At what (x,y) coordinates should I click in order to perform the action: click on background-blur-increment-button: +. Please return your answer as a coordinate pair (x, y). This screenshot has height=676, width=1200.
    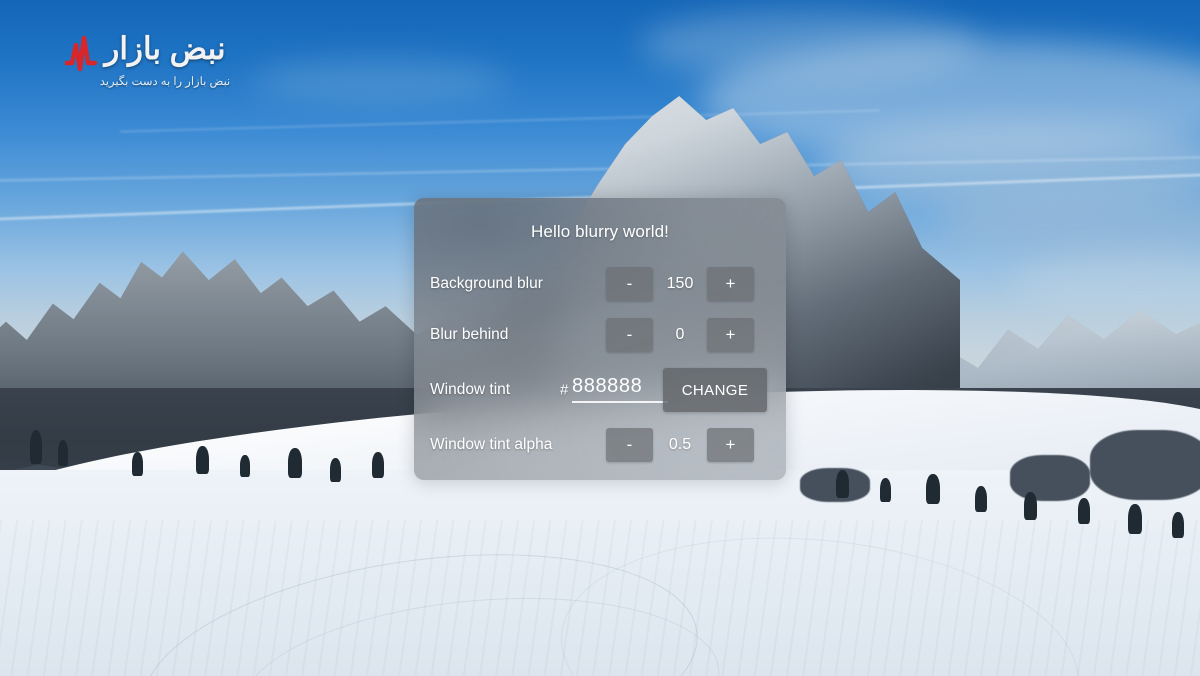
    Looking at the image, I should click on (730, 284).